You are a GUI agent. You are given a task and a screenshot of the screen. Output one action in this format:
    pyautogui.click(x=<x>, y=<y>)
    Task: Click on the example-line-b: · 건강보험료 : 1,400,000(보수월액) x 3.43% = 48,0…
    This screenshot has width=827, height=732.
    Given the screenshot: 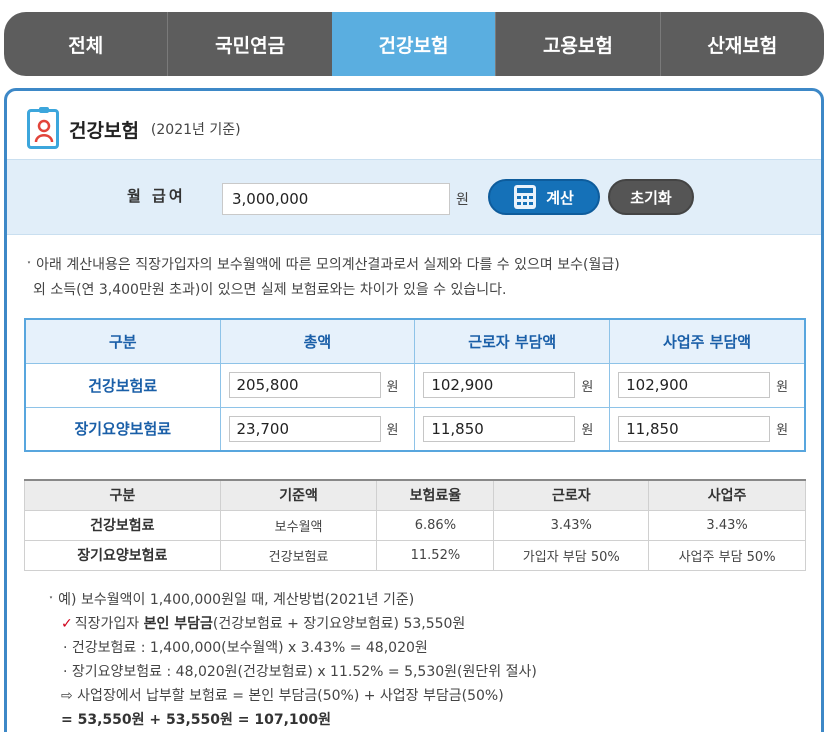 What is the action you would take?
    pyautogui.click(x=245, y=648)
    